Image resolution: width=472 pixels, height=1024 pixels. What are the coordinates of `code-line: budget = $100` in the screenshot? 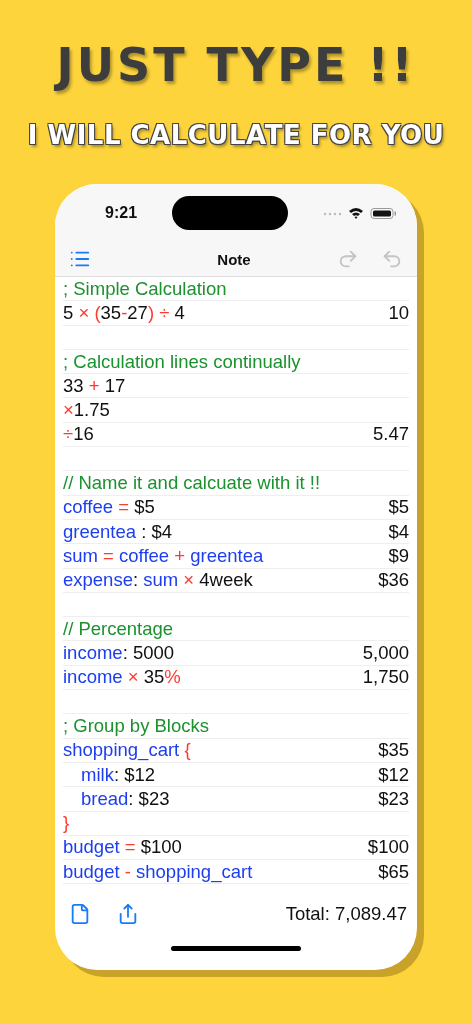 It's located at (122, 847).